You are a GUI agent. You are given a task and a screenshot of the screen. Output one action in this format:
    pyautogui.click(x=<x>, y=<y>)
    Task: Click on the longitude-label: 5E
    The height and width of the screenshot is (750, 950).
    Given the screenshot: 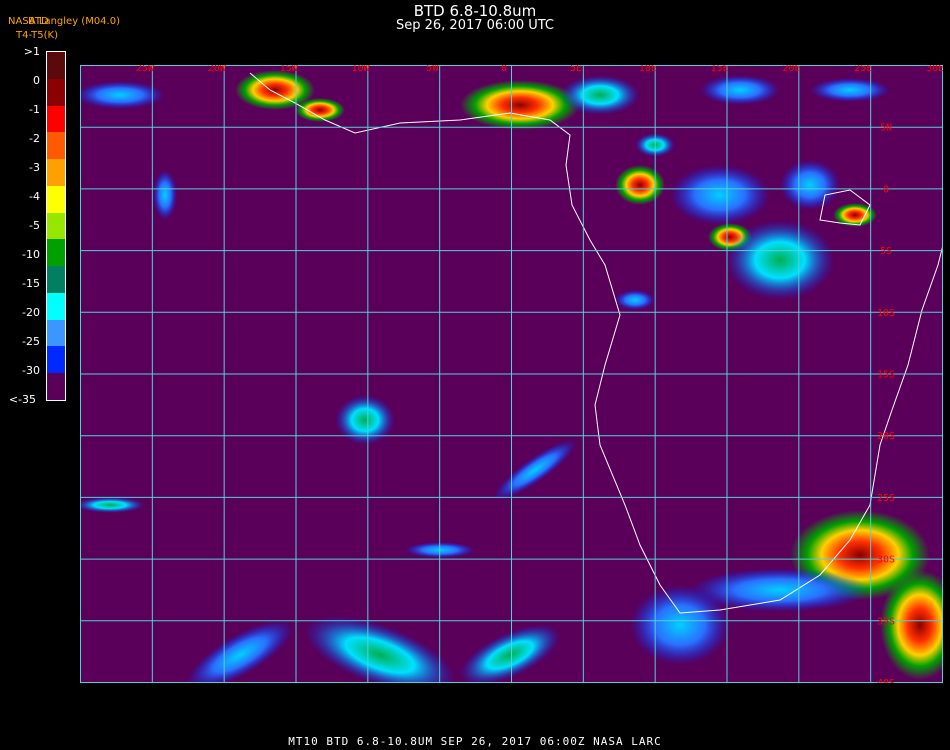 What is the action you would take?
    pyautogui.click(x=576, y=69)
    